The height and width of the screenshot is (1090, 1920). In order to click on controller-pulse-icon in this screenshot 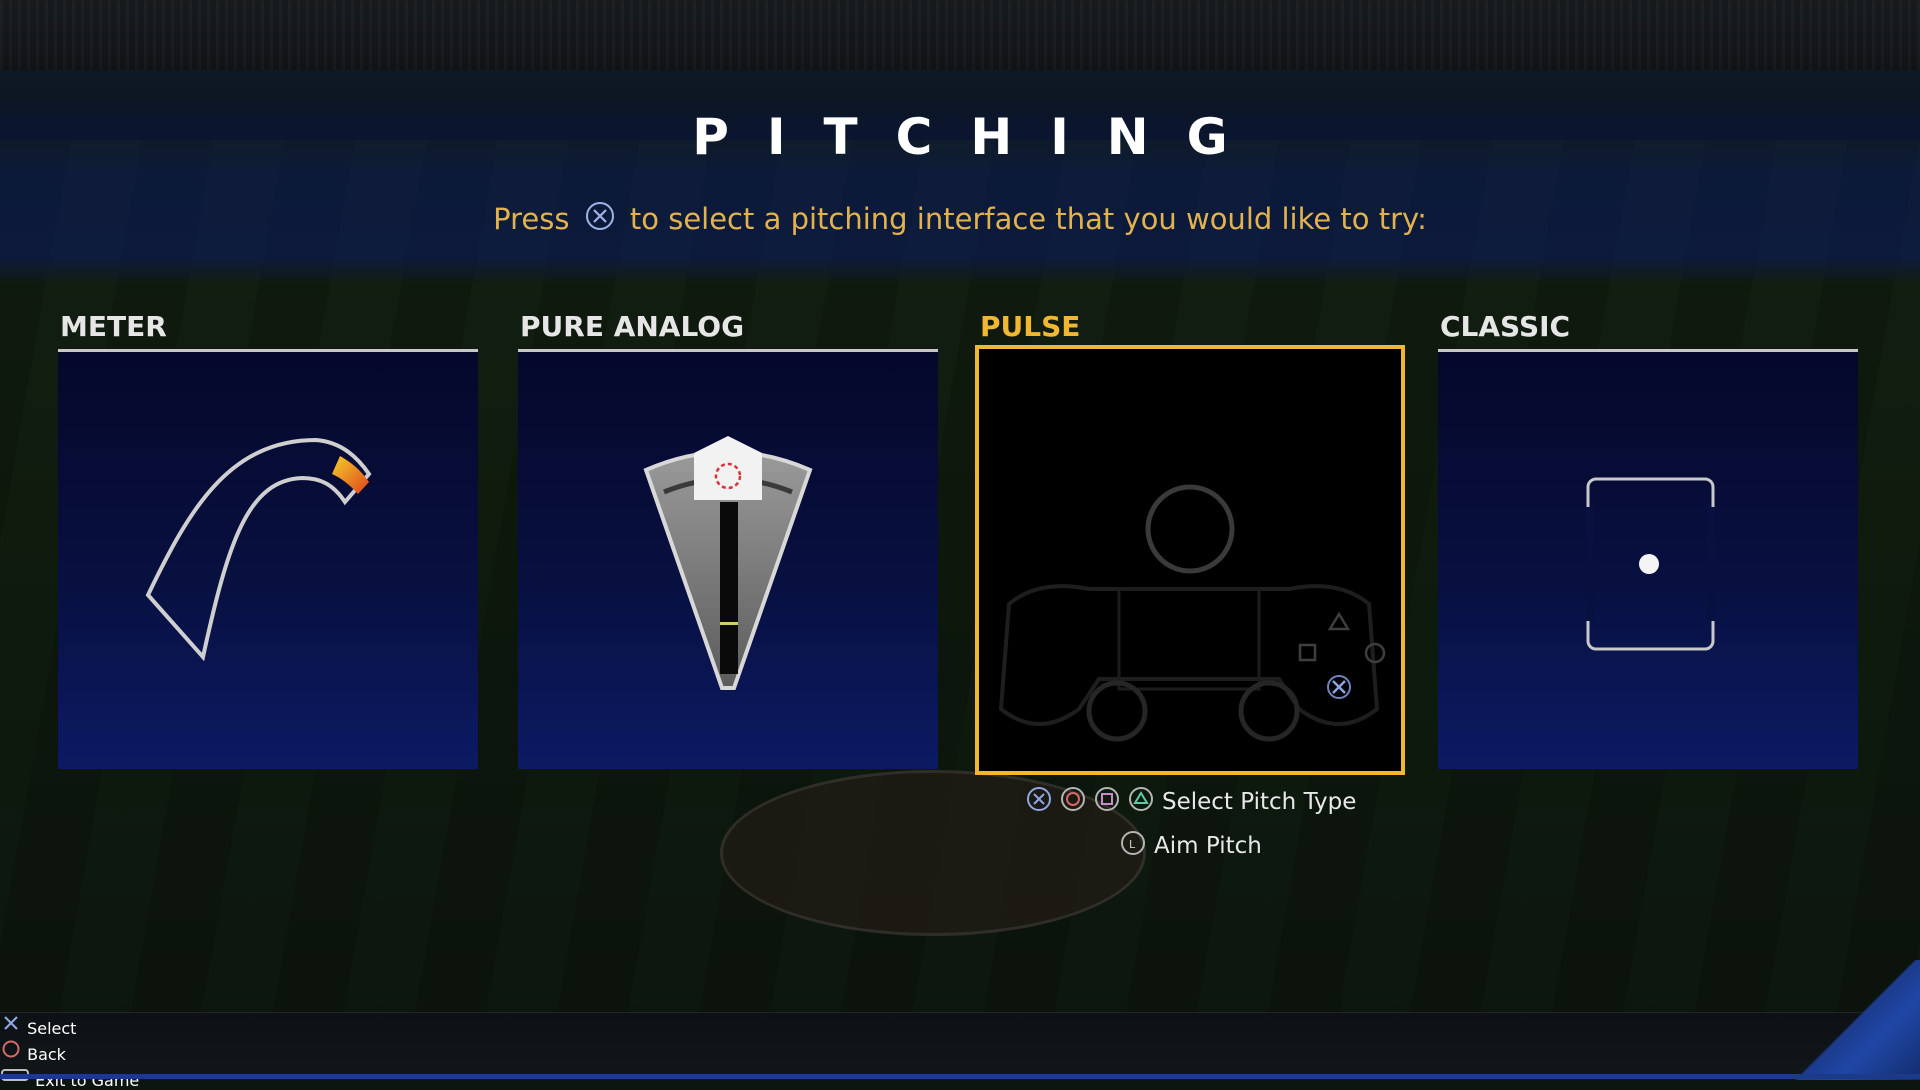, I will do `click(1192, 613)`.